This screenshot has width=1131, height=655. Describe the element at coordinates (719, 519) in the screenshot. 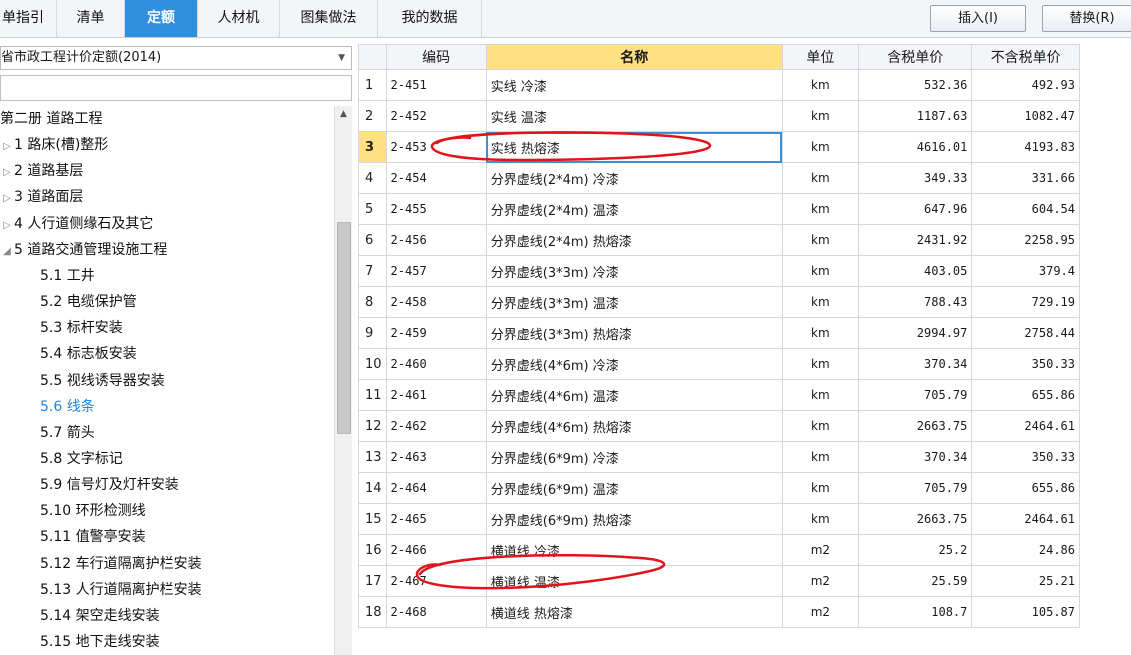

I see `table-row: 15 2-465 分界虚线(6*9m) 热熔漆 km 2663.75 2464.61` at that location.